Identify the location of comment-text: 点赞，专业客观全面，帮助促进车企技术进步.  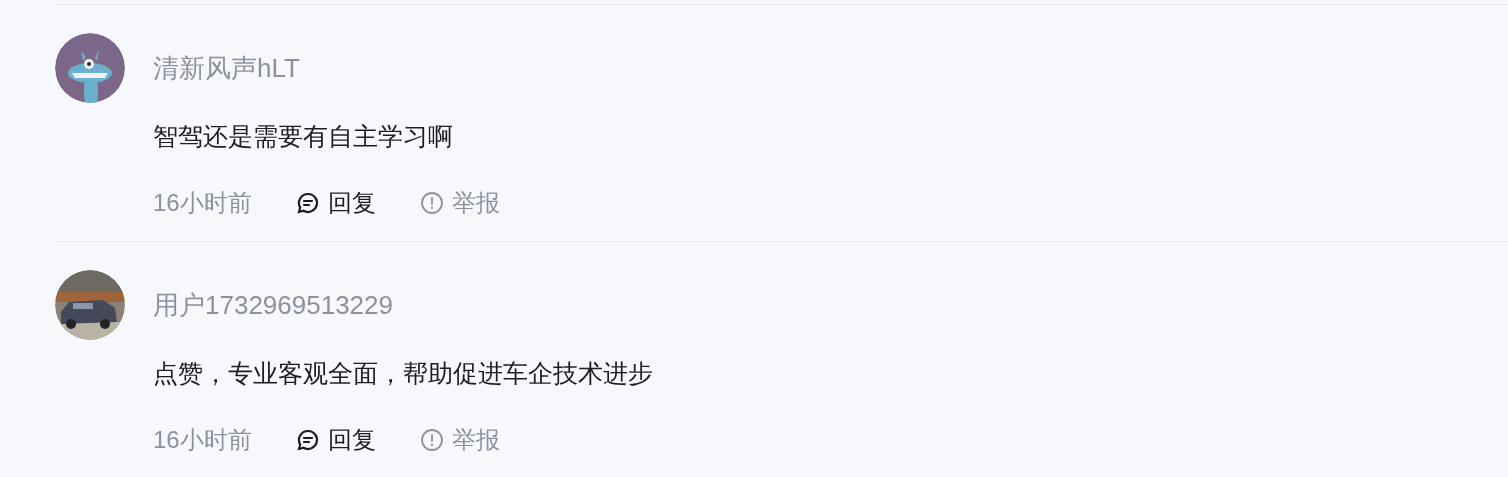
(403, 373).